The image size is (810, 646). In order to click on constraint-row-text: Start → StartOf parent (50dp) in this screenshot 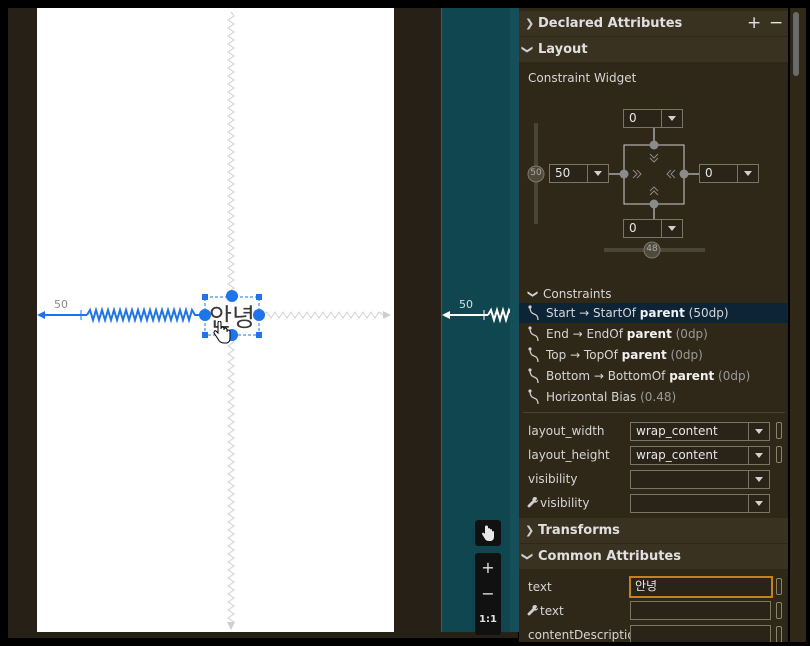, I will do `click(637, 313)`.